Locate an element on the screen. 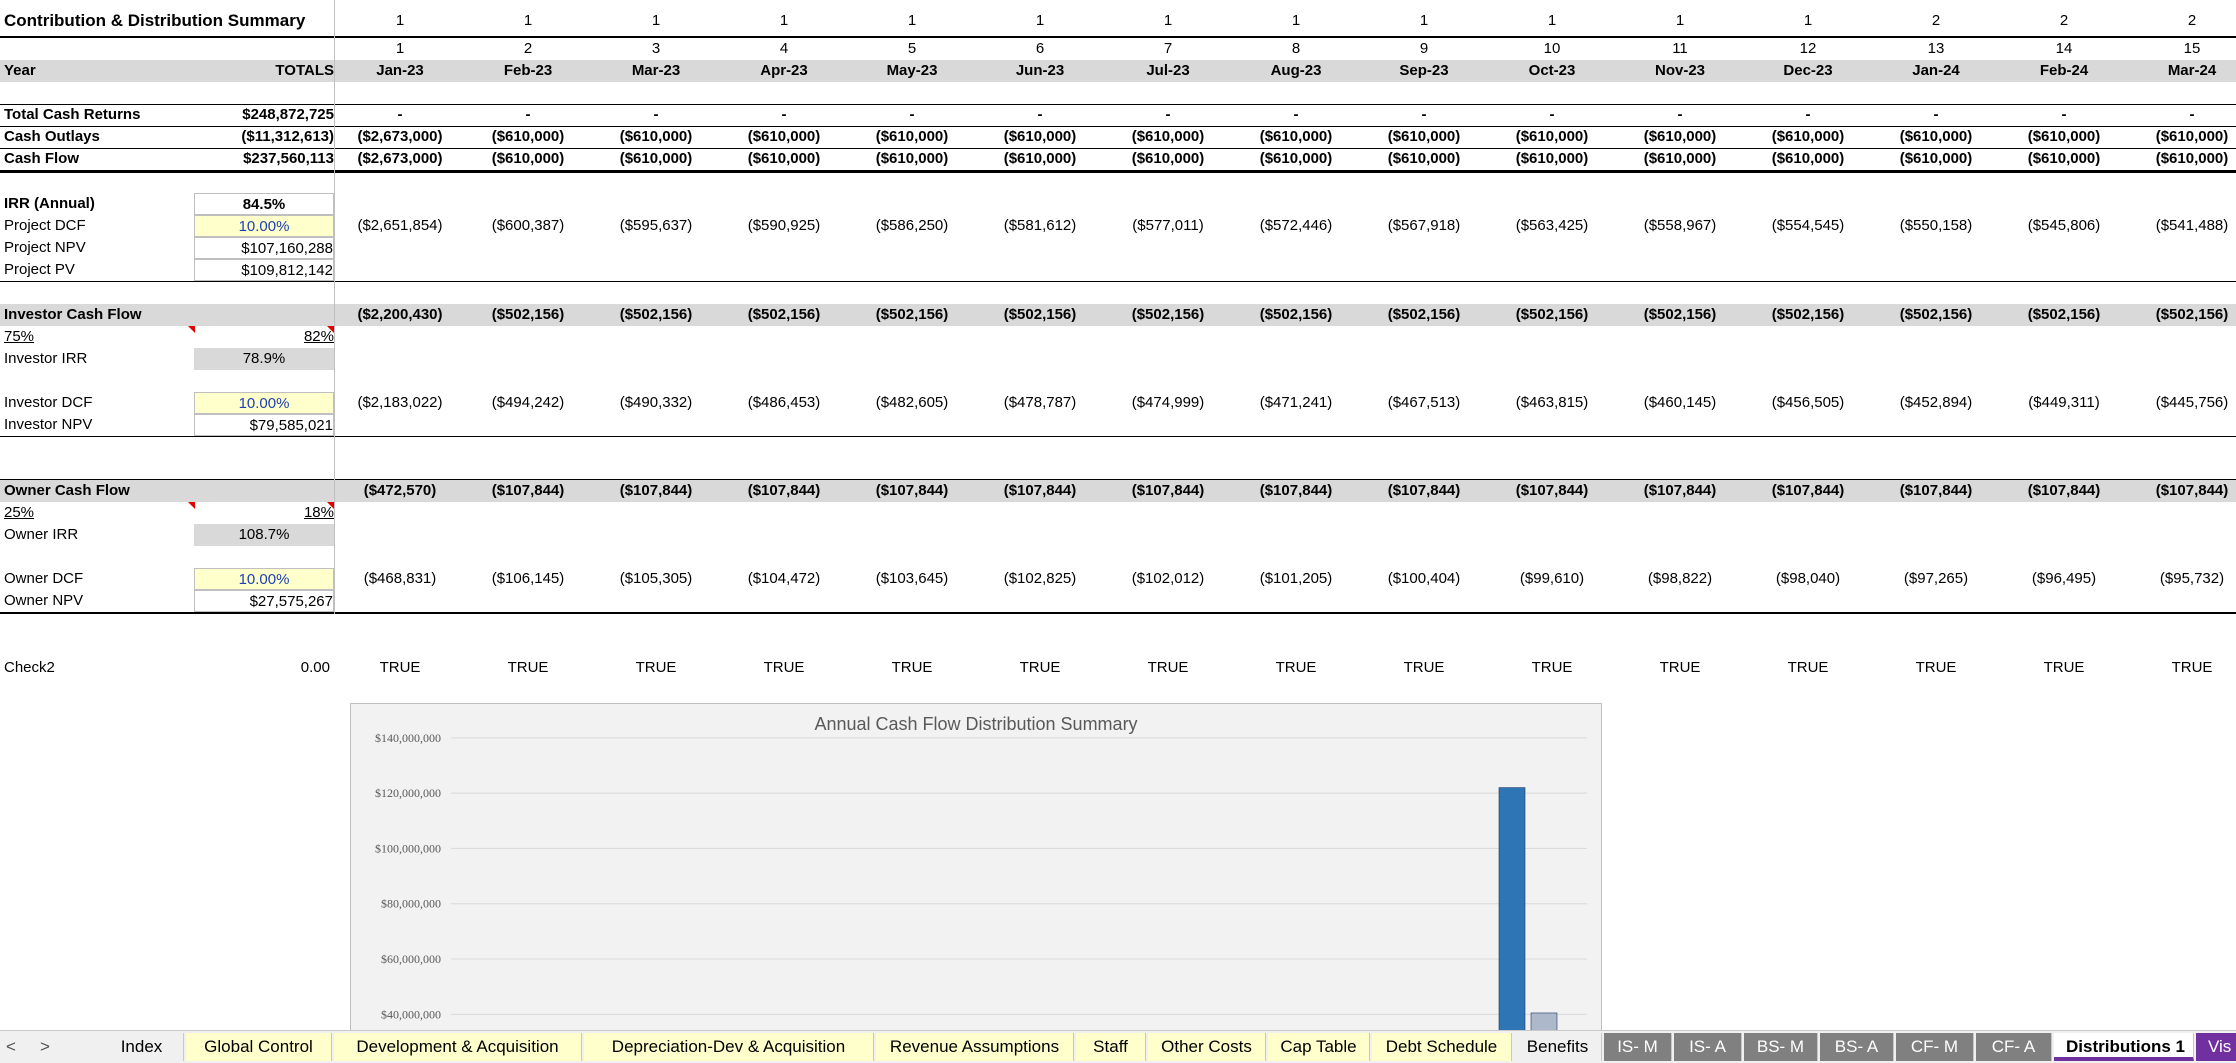  period-number-cell: 13 is located at coordinates (1936, 49).